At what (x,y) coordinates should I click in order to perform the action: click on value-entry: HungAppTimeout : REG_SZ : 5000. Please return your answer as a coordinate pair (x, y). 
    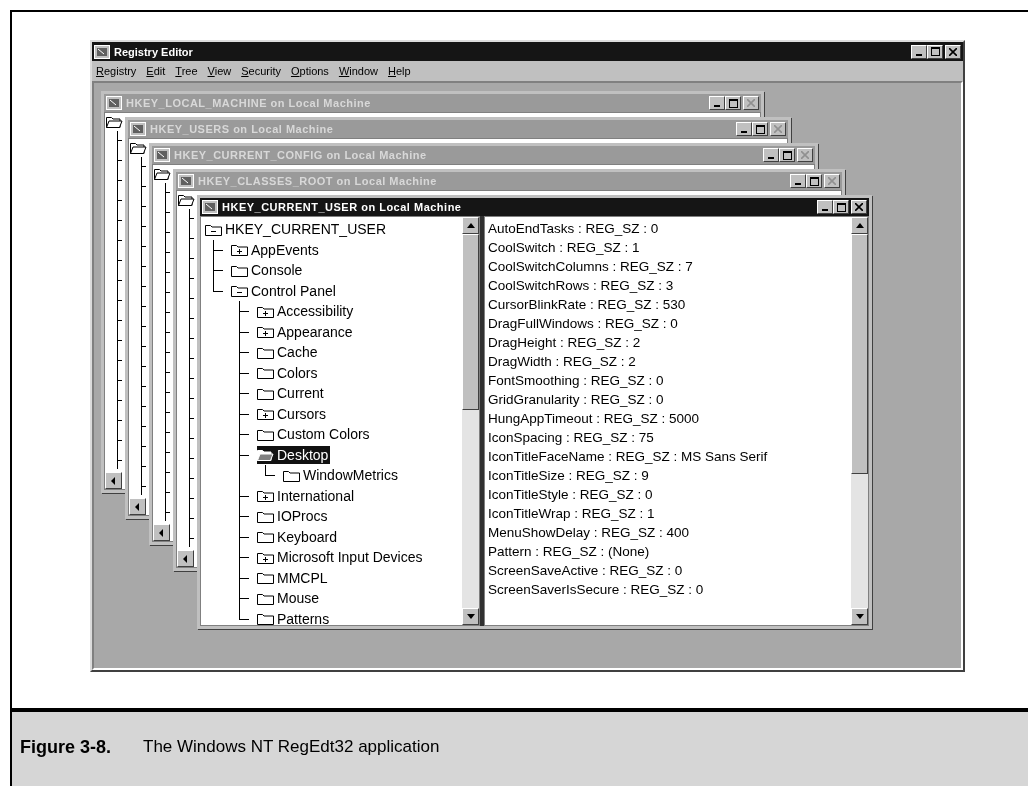
    Looking at the image, I should click on (594, 418).